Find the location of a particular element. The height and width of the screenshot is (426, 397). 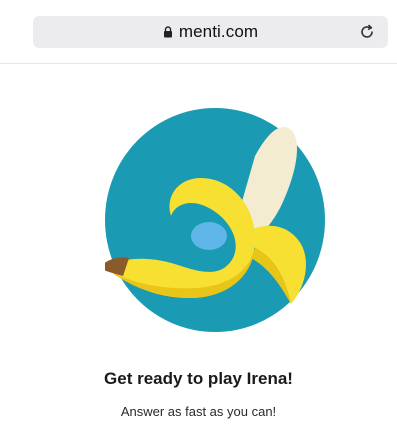

url-container: menti.com is located at coordinates (210, 32).